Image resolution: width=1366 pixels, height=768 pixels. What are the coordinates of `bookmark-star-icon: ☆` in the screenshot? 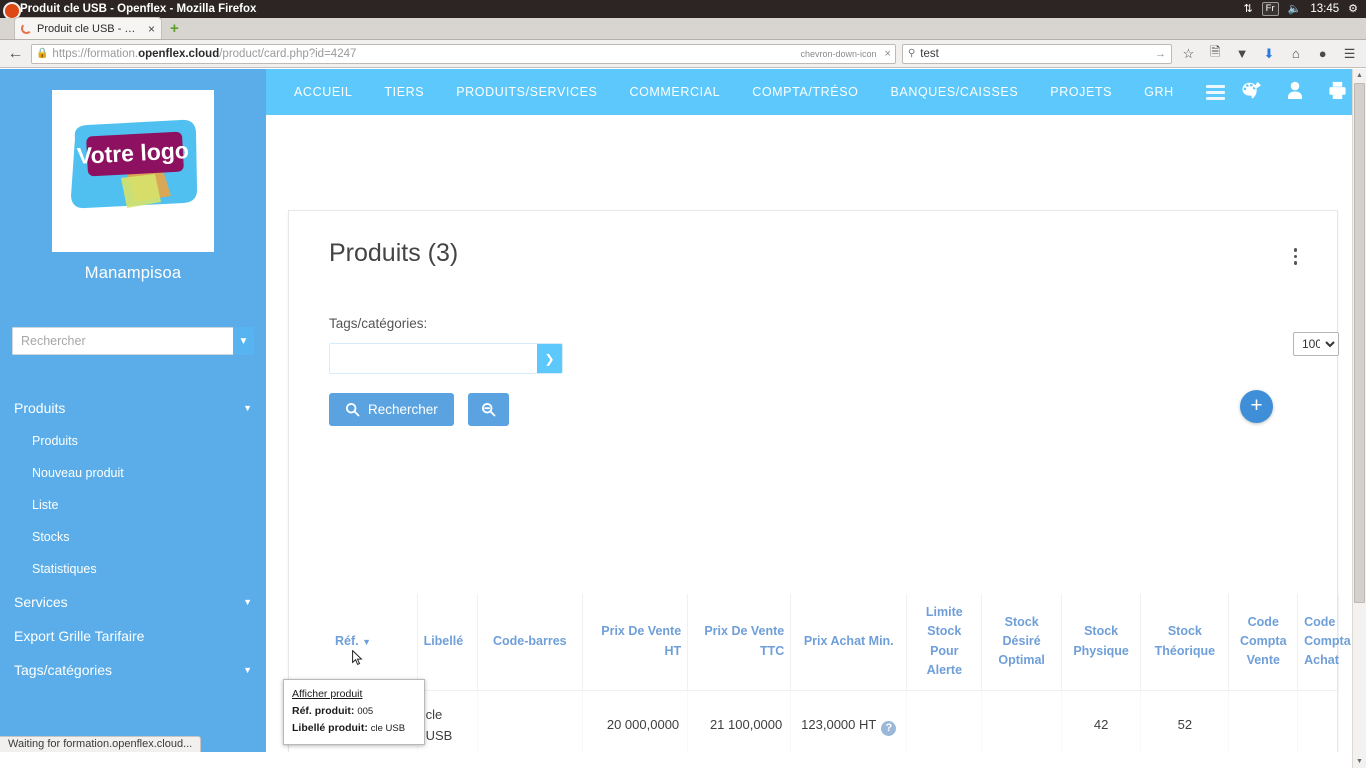 It's located at (1188, 54).